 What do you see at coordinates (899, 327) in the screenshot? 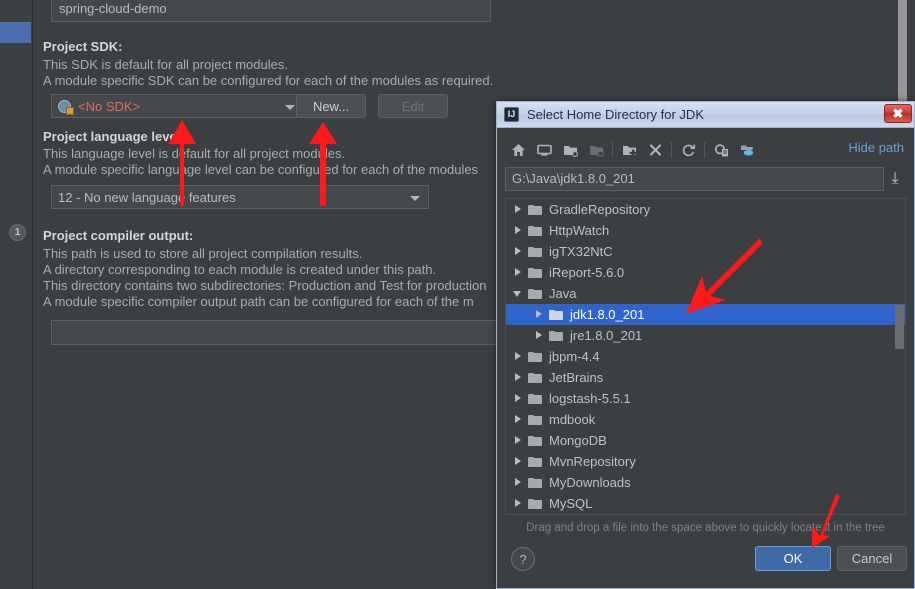
I see `tree-scrollbar-thumb` at bounding box center [899, 327].